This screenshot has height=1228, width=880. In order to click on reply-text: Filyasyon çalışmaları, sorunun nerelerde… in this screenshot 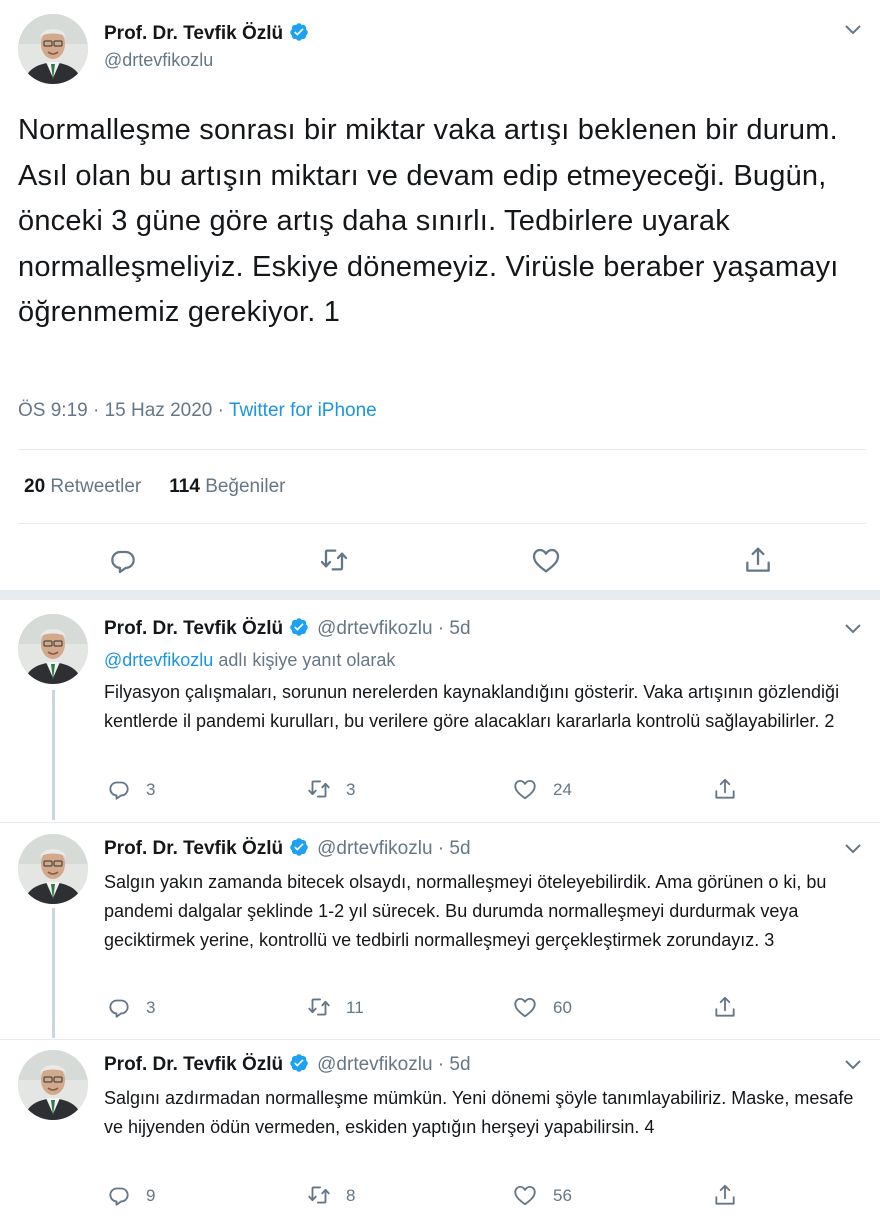, I will do `click(472, 706)`.